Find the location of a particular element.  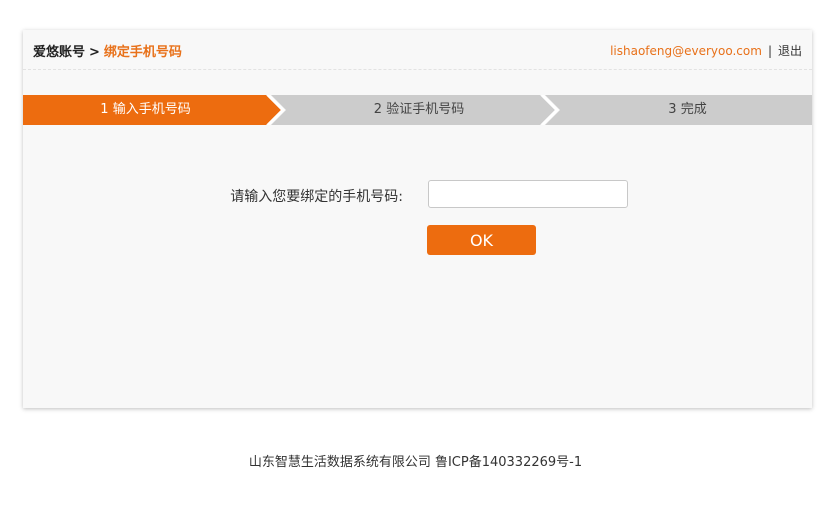

phone-number-input is located at coordinates (528, 194).